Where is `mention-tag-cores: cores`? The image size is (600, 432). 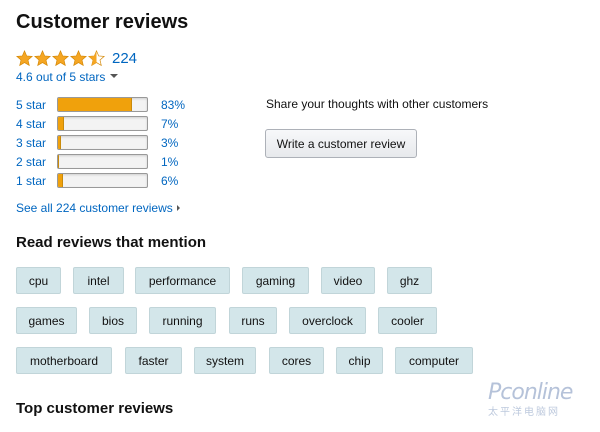
mention-tag-cores: cores is located at coordinates (296, 360).